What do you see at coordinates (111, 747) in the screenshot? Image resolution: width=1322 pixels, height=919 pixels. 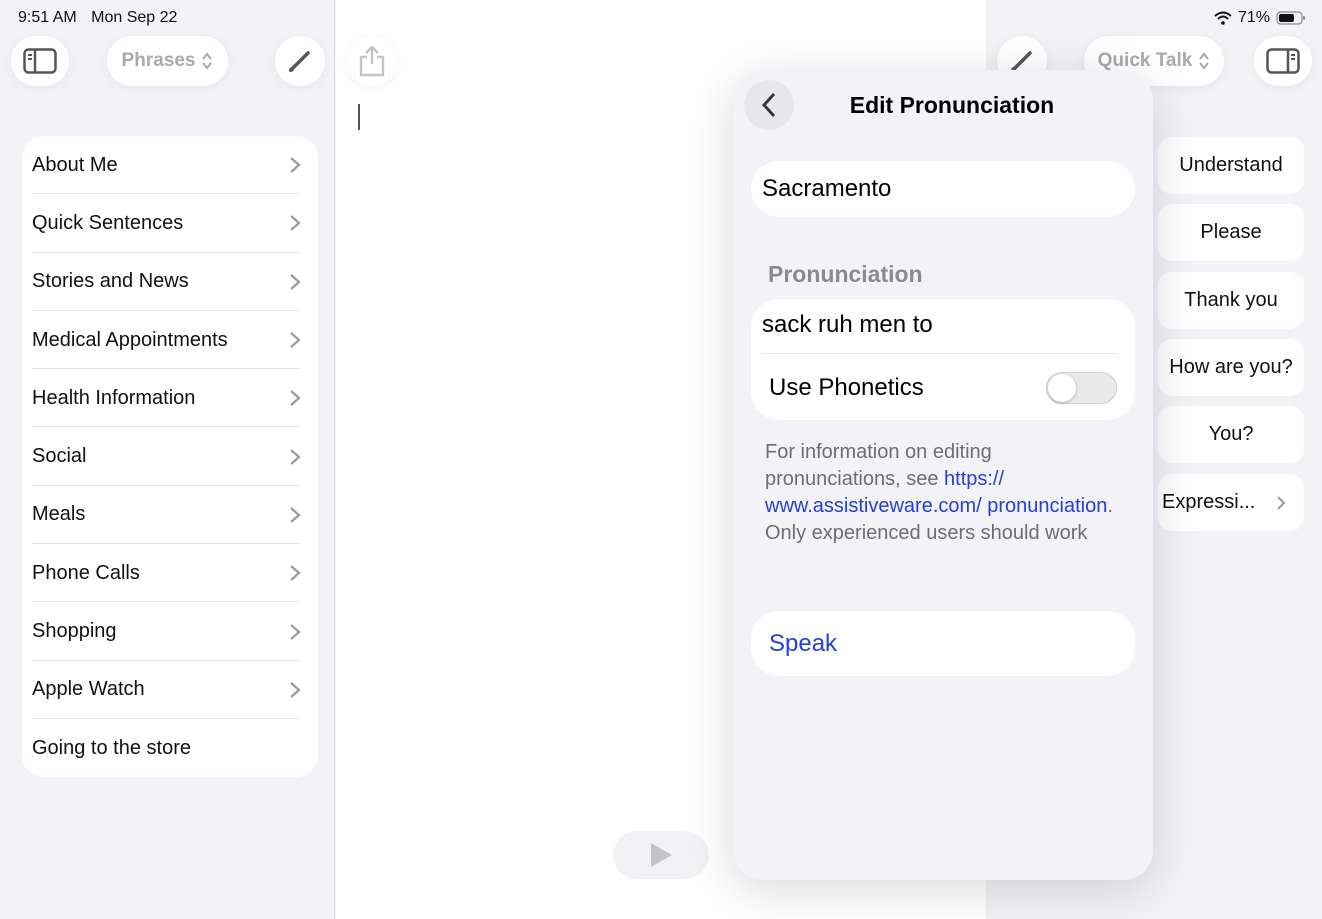 I see `list-item-label: Going to the store` at bounding box center [111, 747].